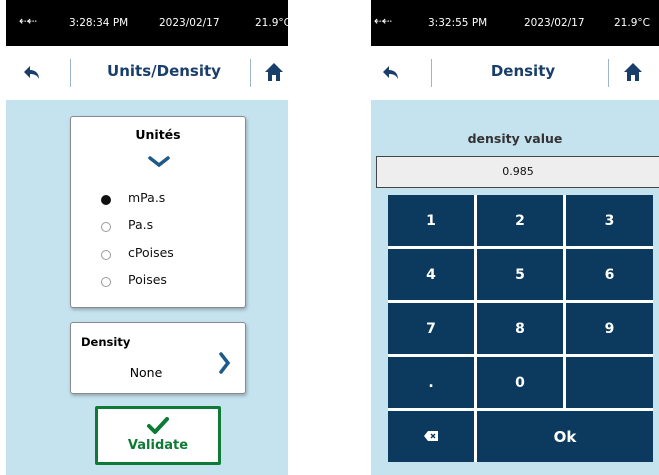 This screenshot has height=475, width=659. What do you see at coordinates (225, 365) in the screenshot?
I see `chevron-right-icon` at bounding box center [225, 365].